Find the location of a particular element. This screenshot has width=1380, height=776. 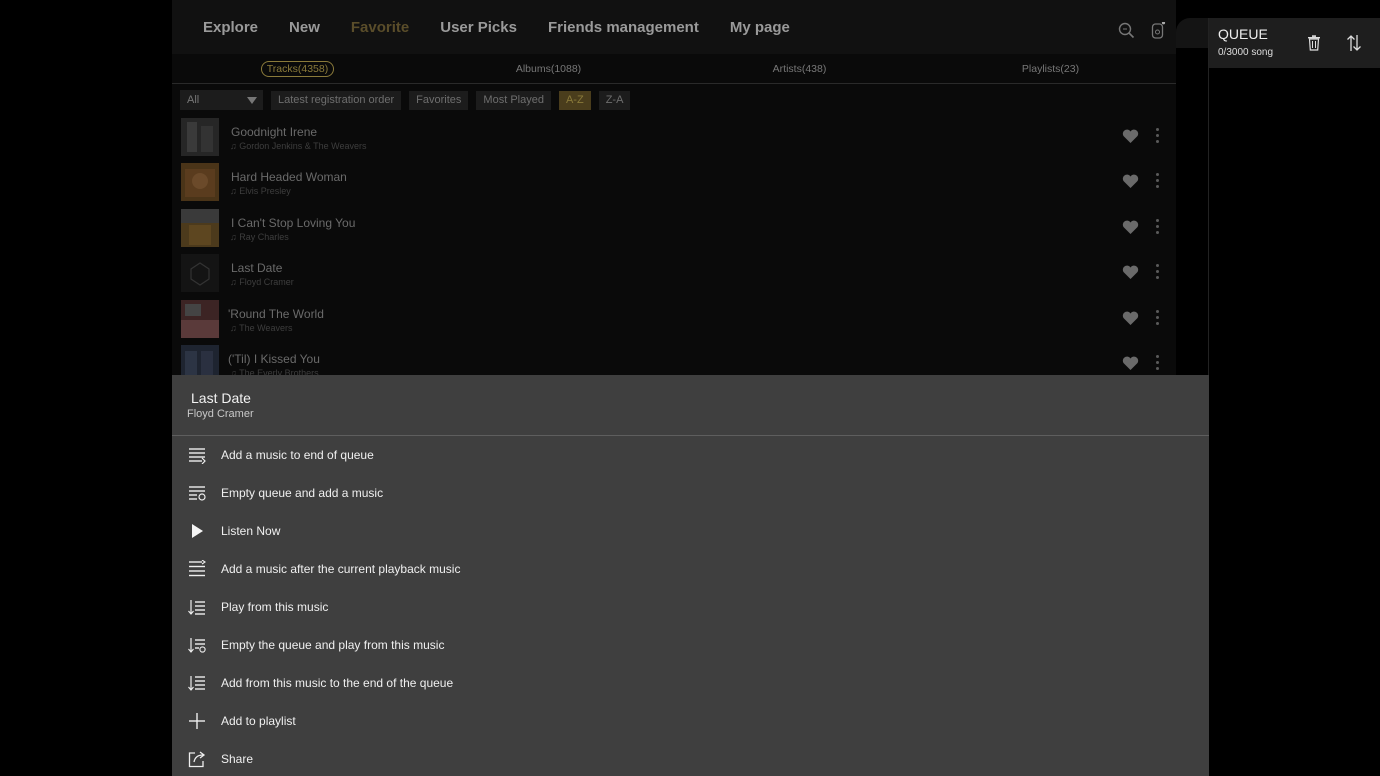

menu-empty-and-play-from-this: Empty the queue and play from this music is located at coordinates (690, 645).